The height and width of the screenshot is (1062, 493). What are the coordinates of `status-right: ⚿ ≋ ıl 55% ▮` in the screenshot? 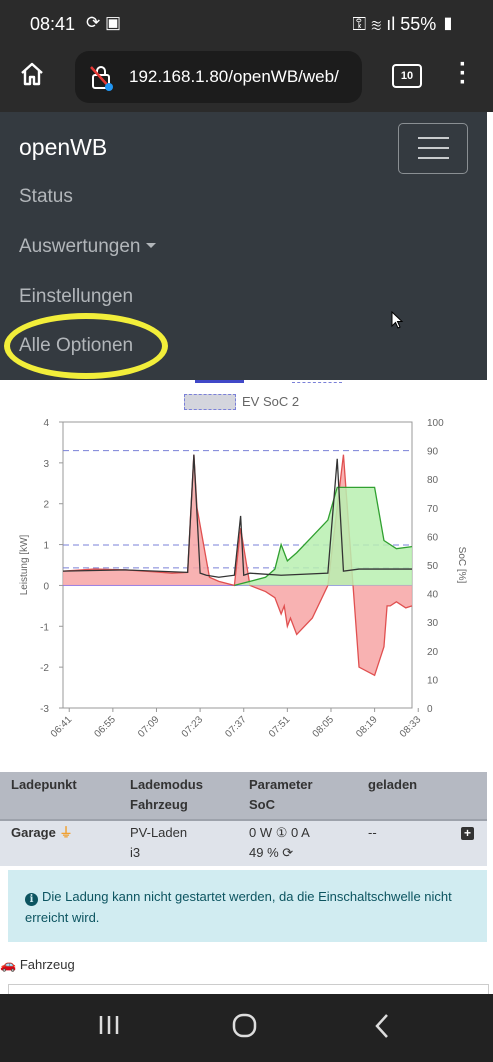 It's located at (403, 24).